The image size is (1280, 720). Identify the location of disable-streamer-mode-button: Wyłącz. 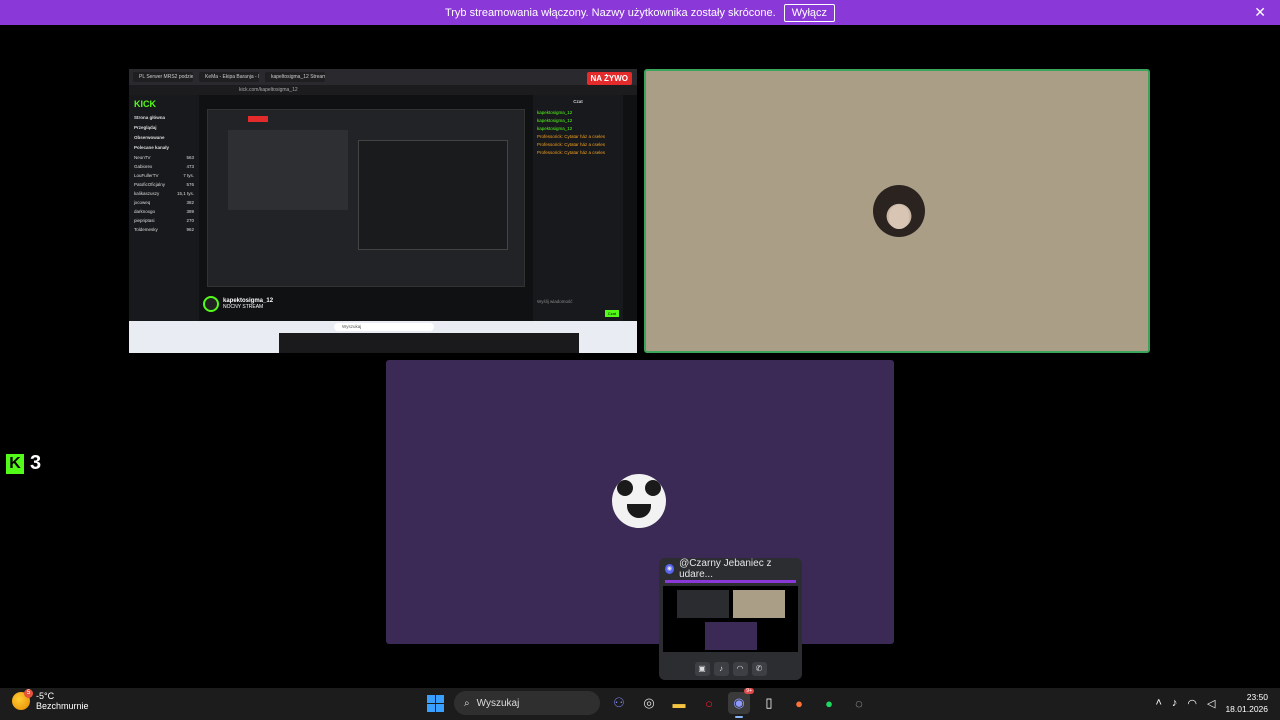
(809, 12).